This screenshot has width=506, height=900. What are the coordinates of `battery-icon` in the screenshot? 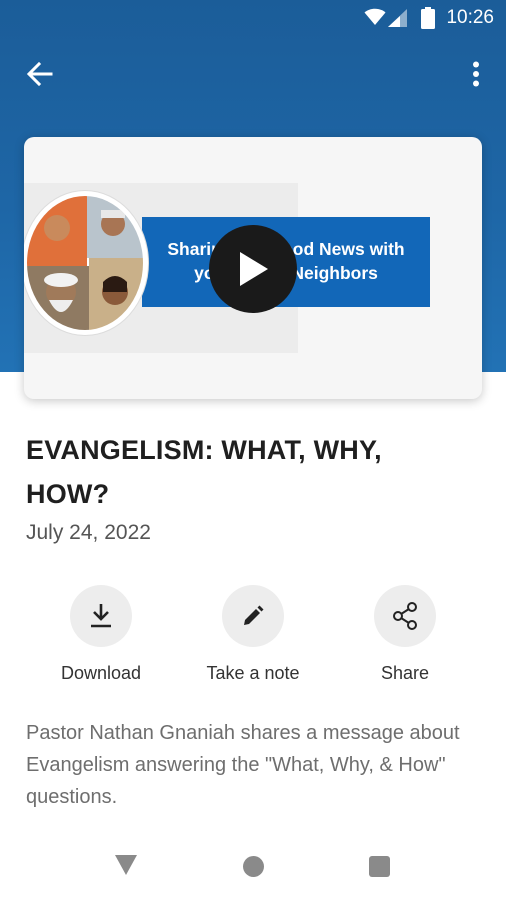 It's located at (428, 18).